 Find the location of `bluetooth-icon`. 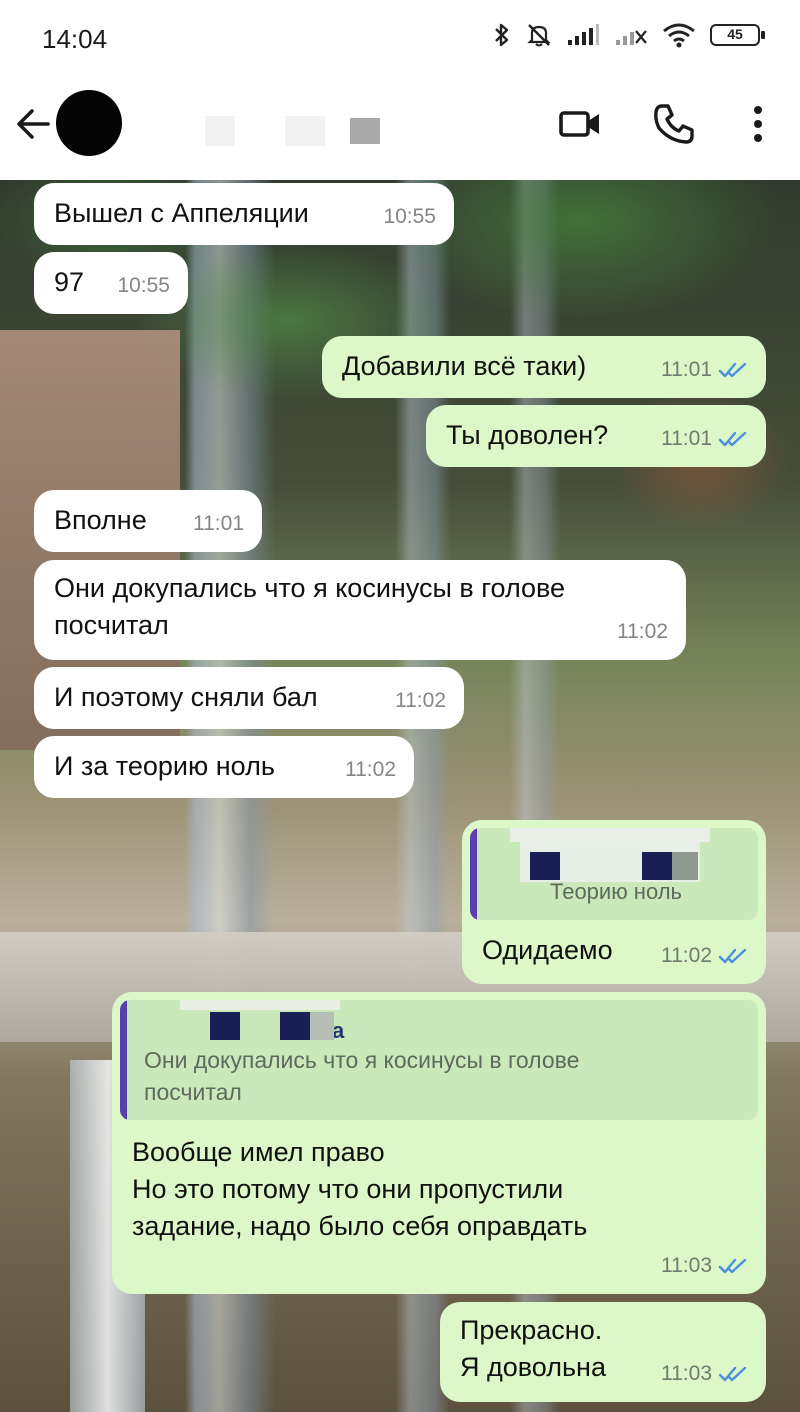

bluetooth-icon is located at coordinates (502, 35).